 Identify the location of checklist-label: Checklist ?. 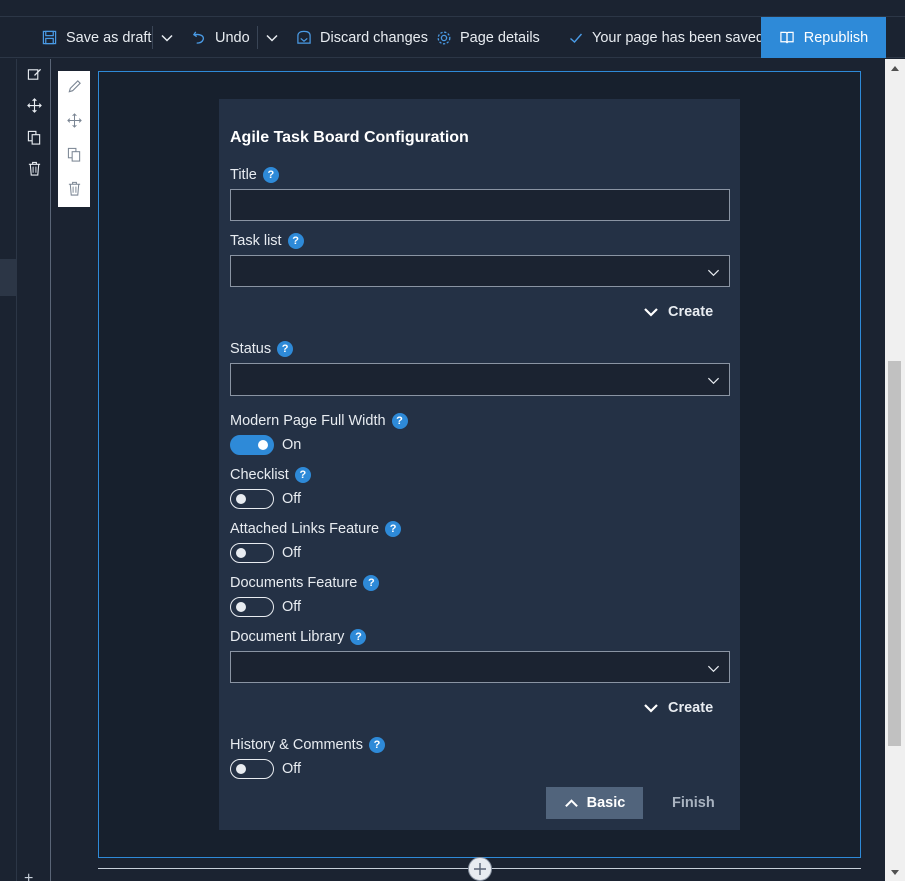
(270, 475).